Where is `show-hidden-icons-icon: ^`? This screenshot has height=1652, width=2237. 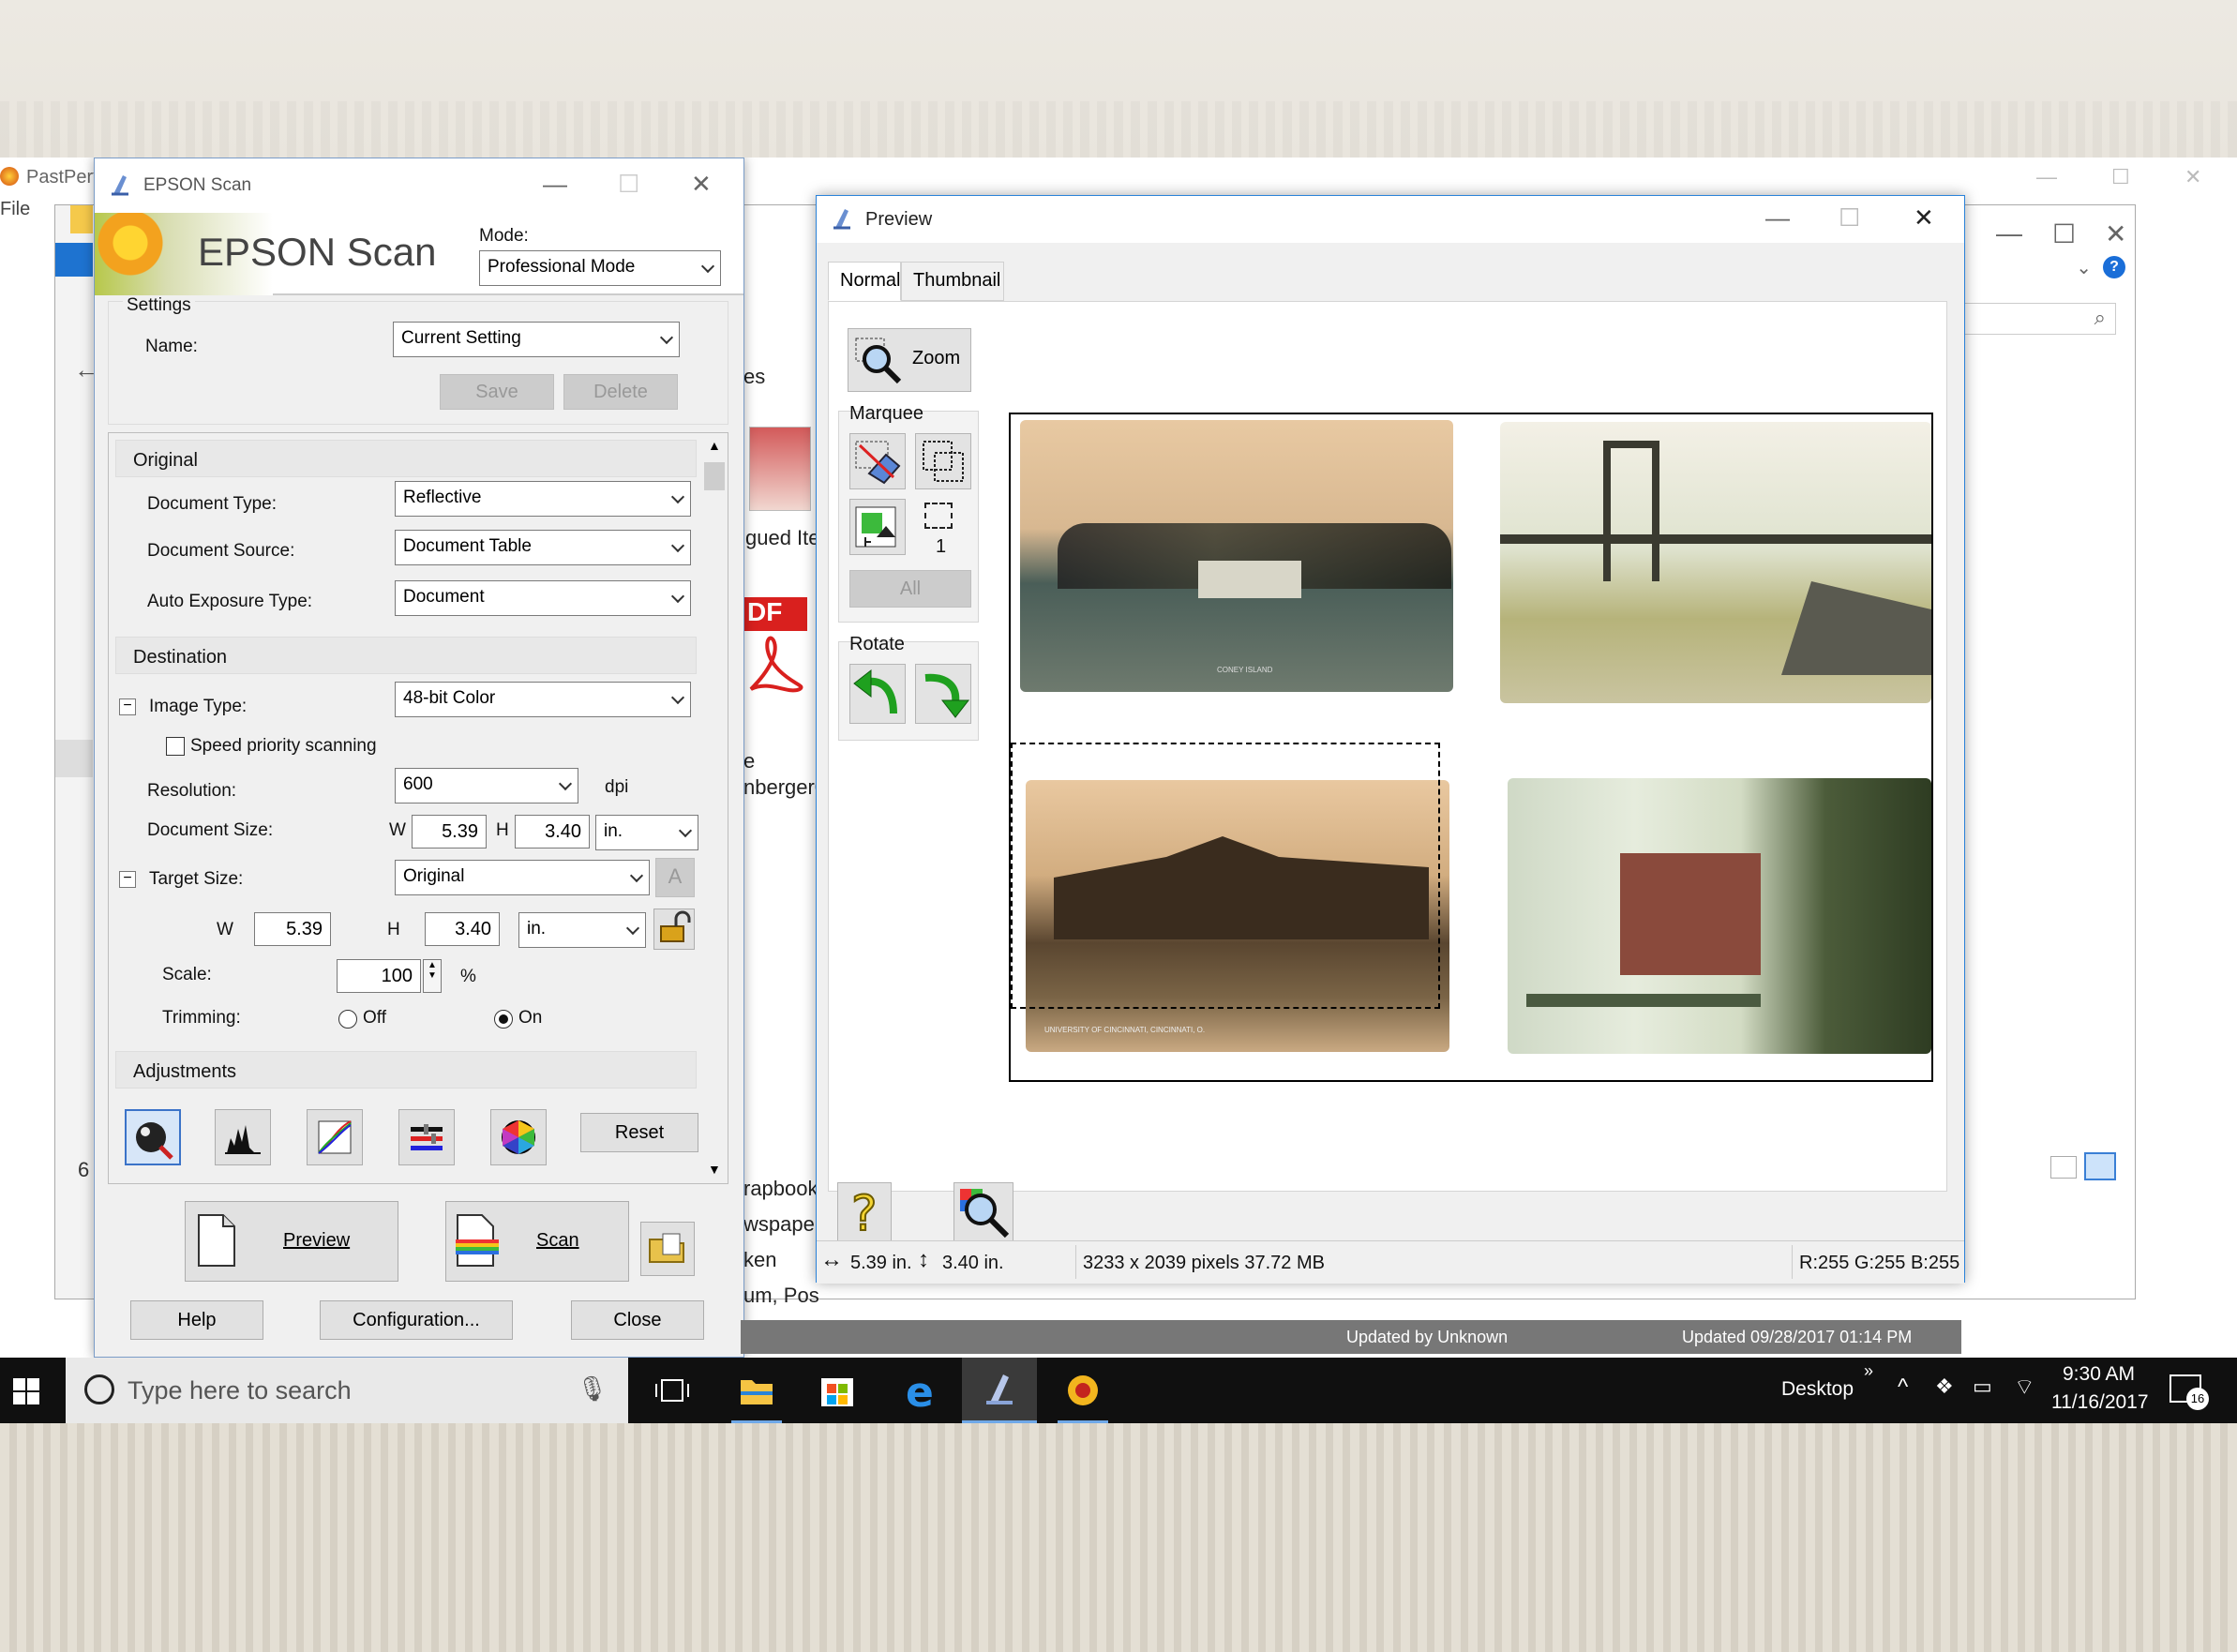
show-hidden-icons-icon: ^ is located at coordinates (1903, 1387).